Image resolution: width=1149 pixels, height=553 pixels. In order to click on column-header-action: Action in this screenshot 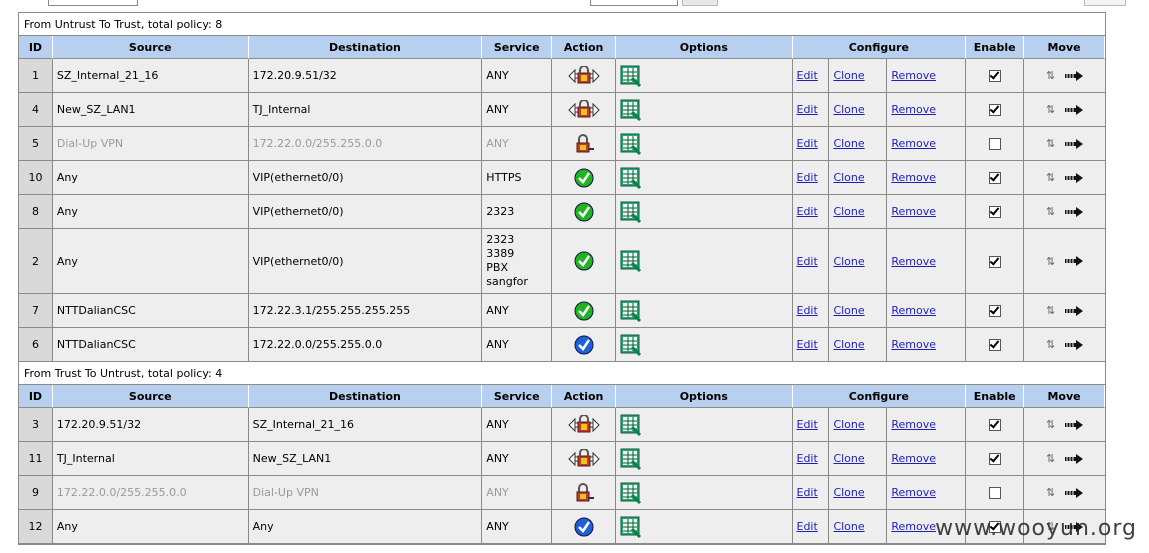, I will do `click(584, 47)`.